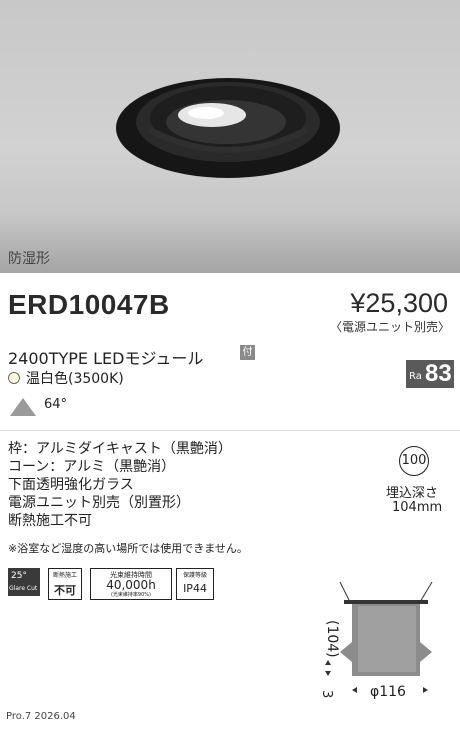  What do you see at coordinates (438, 373) in the screenshot?
I see `ra-value: 83` at bounding box center [438, 373].